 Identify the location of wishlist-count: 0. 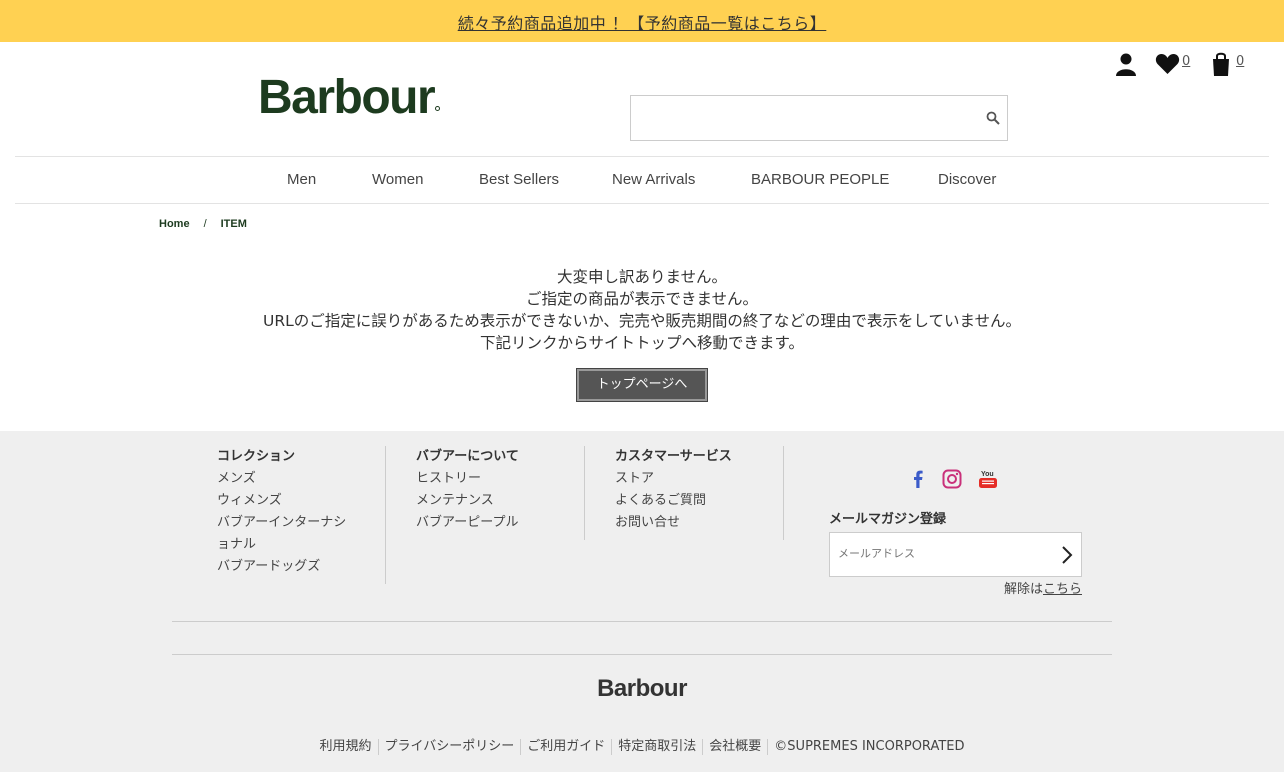
(1186, 61).